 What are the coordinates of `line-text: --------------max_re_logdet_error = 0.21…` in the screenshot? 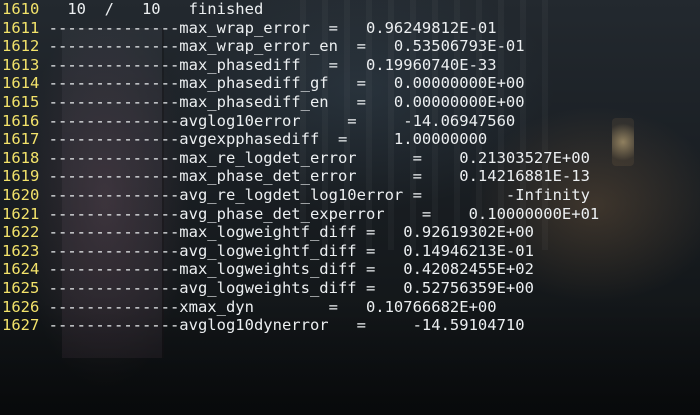 It's located at (314, 157).